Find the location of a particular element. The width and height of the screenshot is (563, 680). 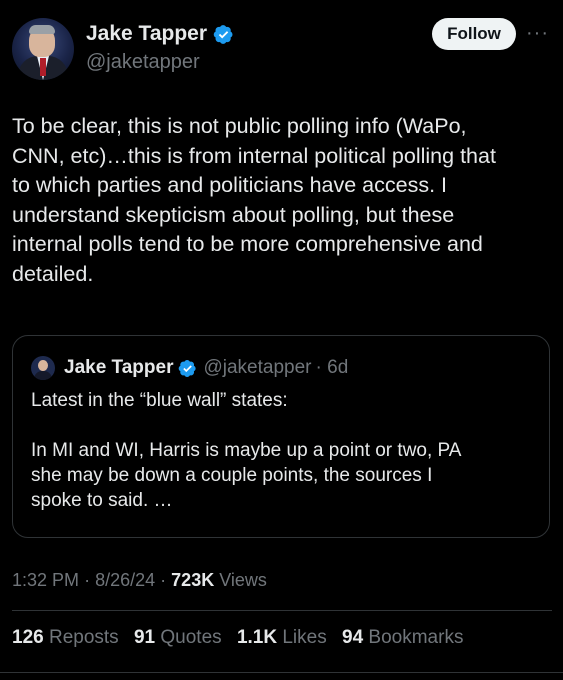

quotes-stat: 91 Quotes is located at coordinates (178, 637).